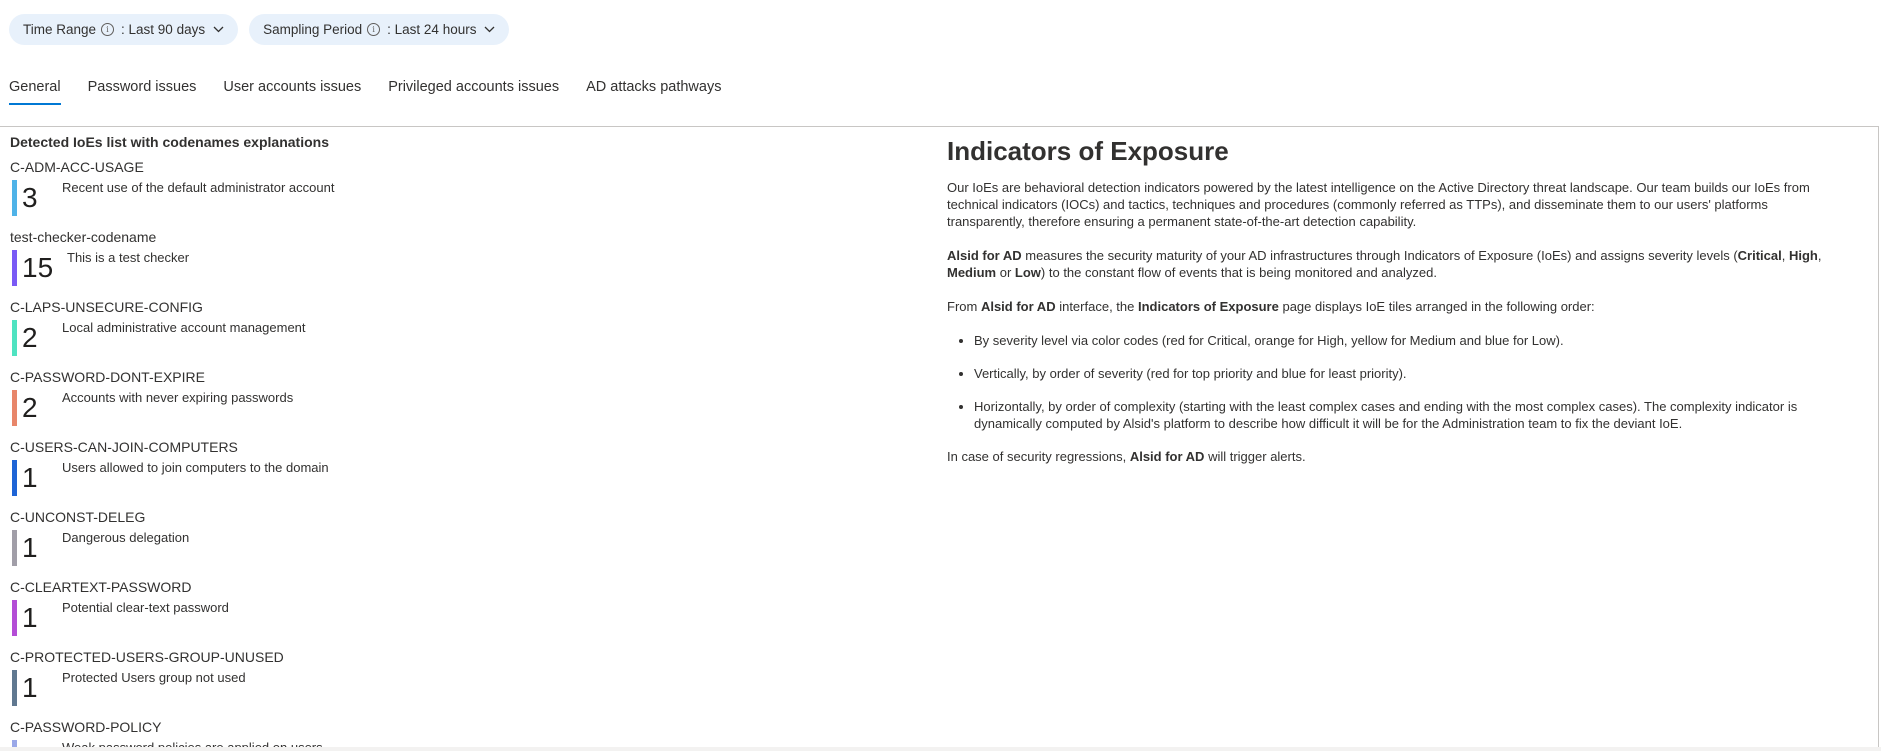  Describe the element at coordinates (972, 272) in the screenshot. I see `severity-medium: Medium` at that location.